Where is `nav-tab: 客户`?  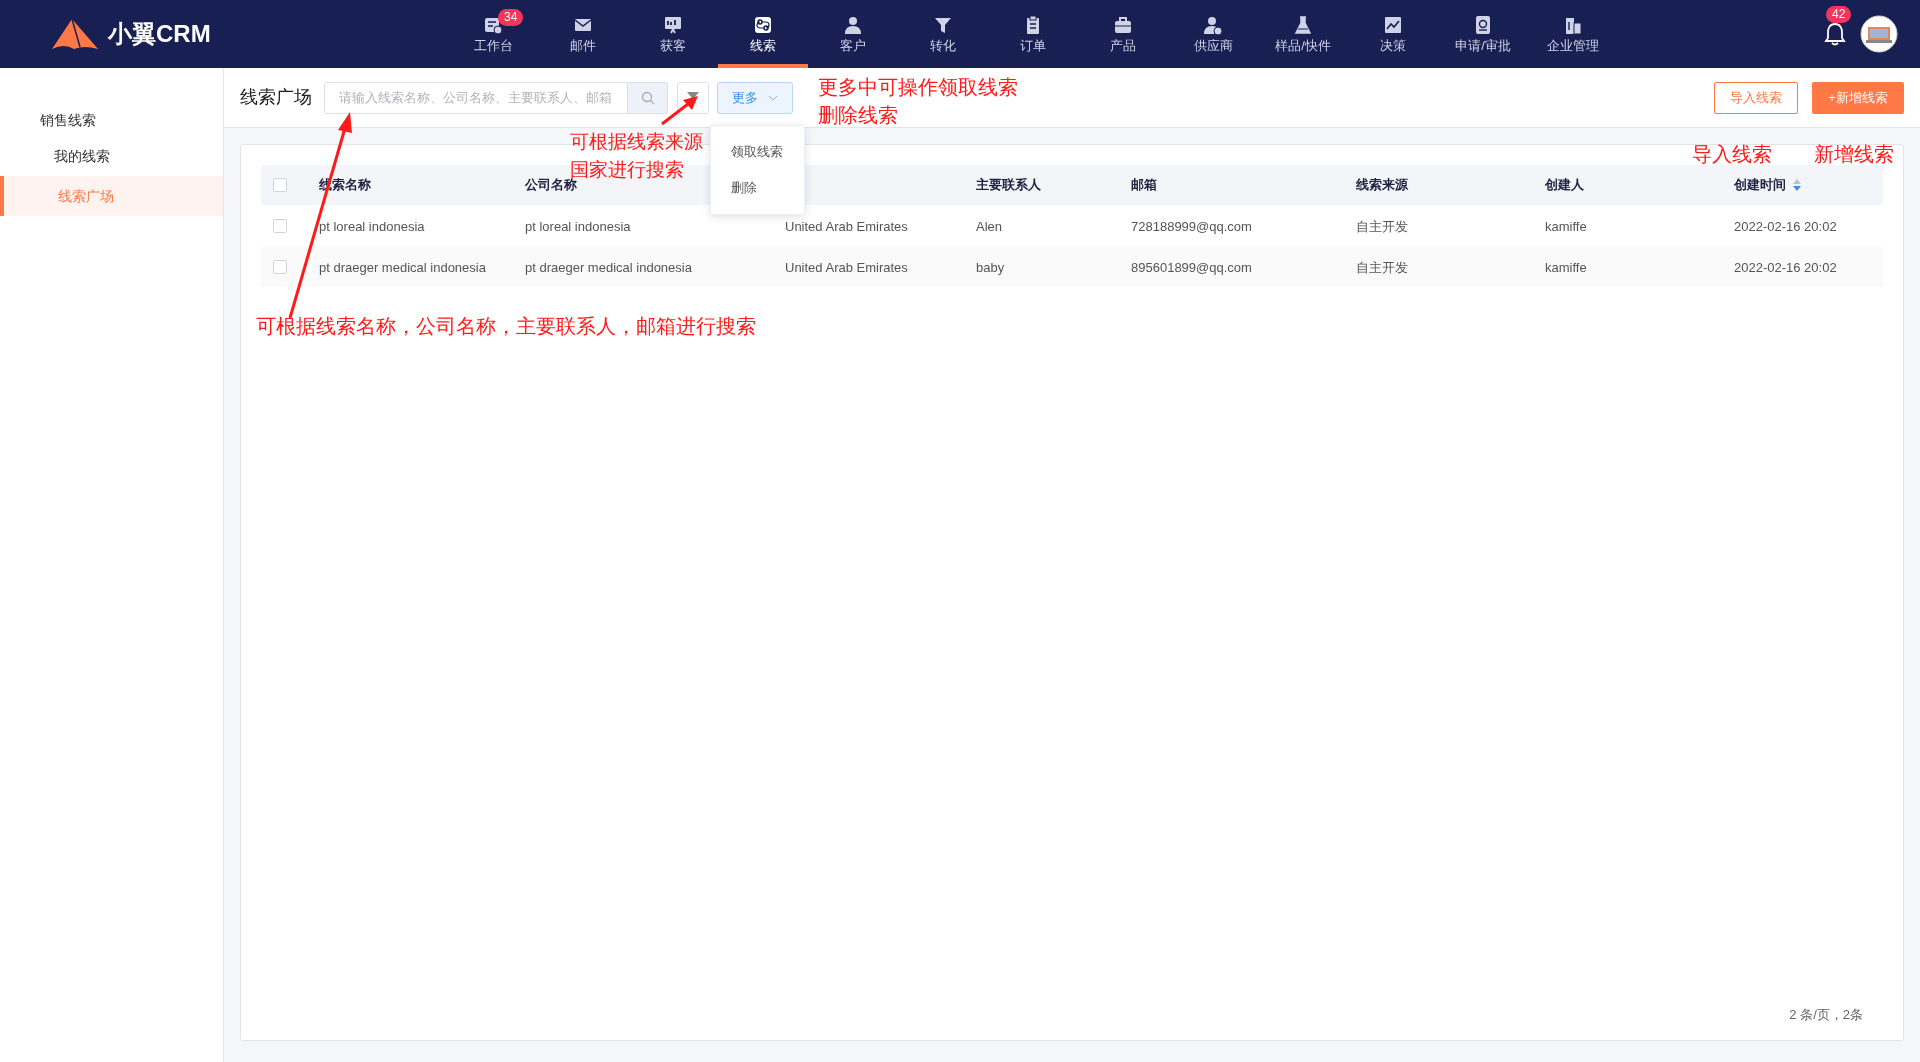
nav-tab: 客户 is located at coordinates (853, 34).